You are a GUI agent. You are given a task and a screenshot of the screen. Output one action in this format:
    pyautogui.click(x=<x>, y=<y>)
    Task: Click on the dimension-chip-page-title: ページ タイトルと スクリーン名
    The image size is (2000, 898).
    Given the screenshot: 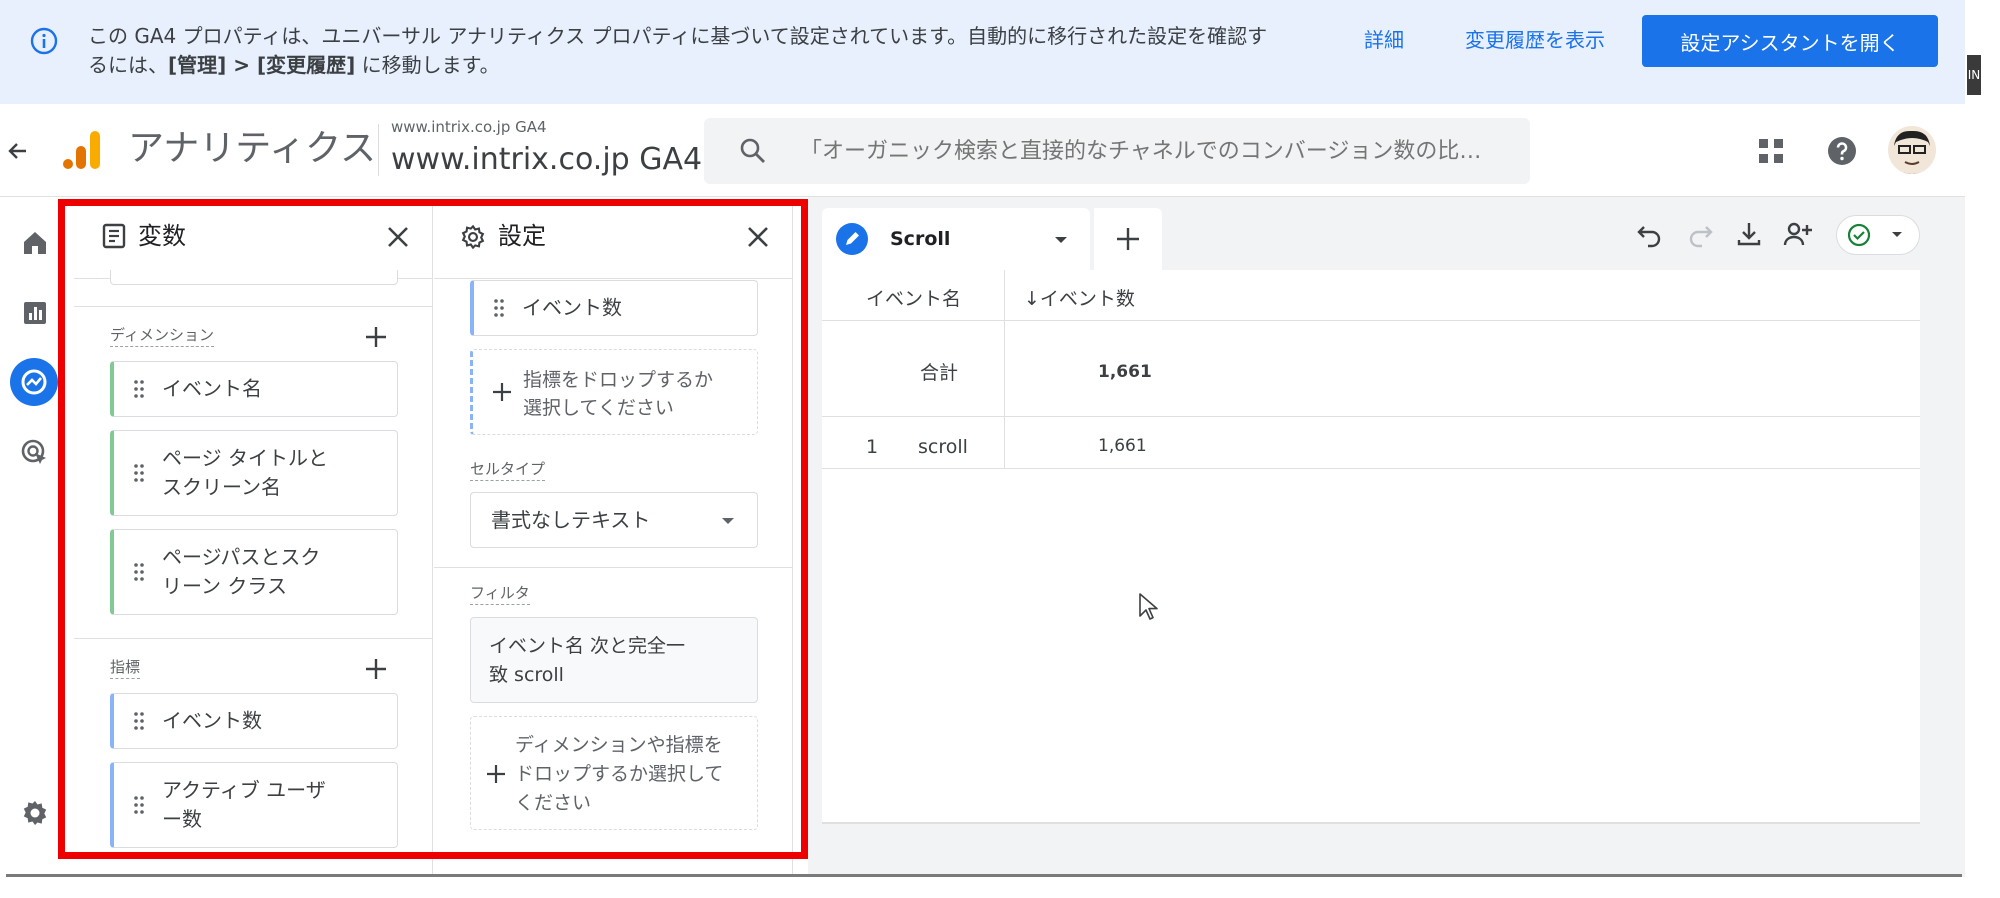 What is the action you would take?
    pyautogui.click(x=254, y=473)
    